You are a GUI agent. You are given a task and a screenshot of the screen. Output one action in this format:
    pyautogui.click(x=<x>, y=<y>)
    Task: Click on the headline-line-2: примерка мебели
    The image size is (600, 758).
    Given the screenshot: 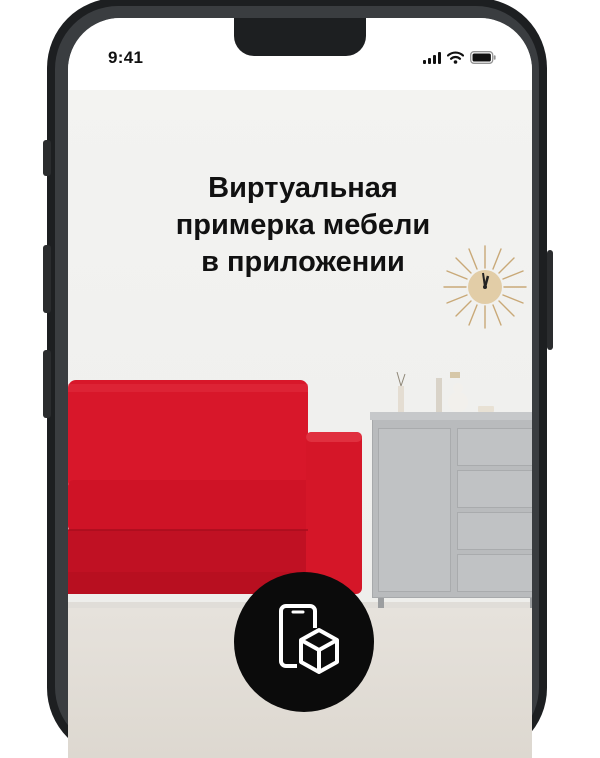 What is the action you would take?
    pyautogui.click(x=303, y=225)
    